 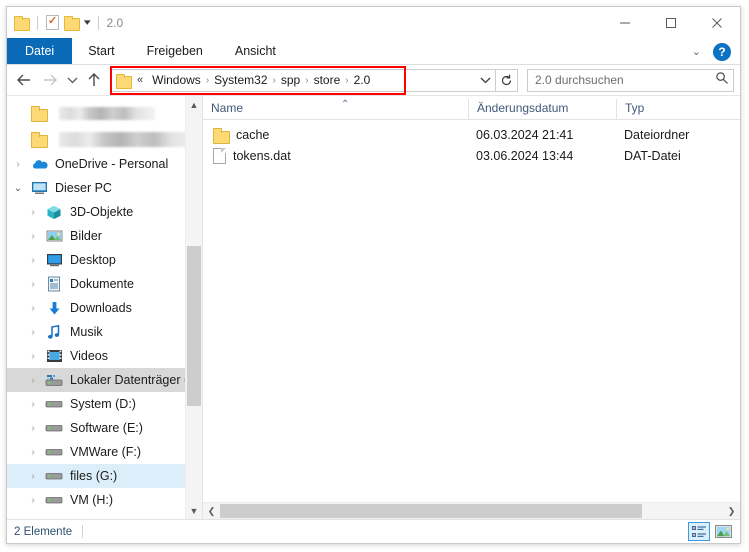 What do you see at coordinates (104, 188) in the screenshot?
I see `sidebar-item-dieser-pc: ⌄ Dieser PC` at bounding box center [104, 188].